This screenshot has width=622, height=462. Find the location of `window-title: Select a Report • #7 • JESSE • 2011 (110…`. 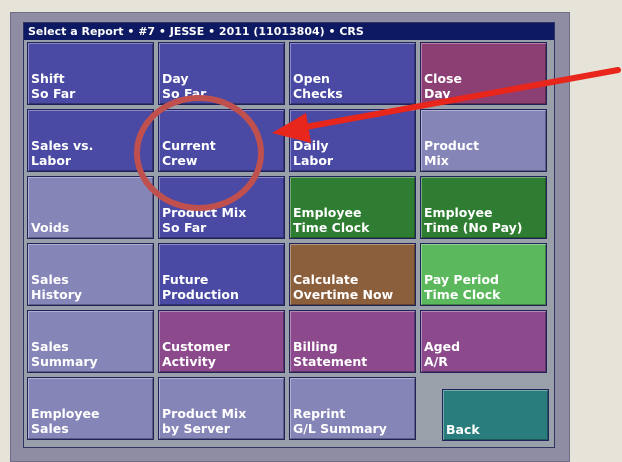

window-title: Select a Report • #7 • JESSE • 2011 (110… is located at coordinates (289, 31).